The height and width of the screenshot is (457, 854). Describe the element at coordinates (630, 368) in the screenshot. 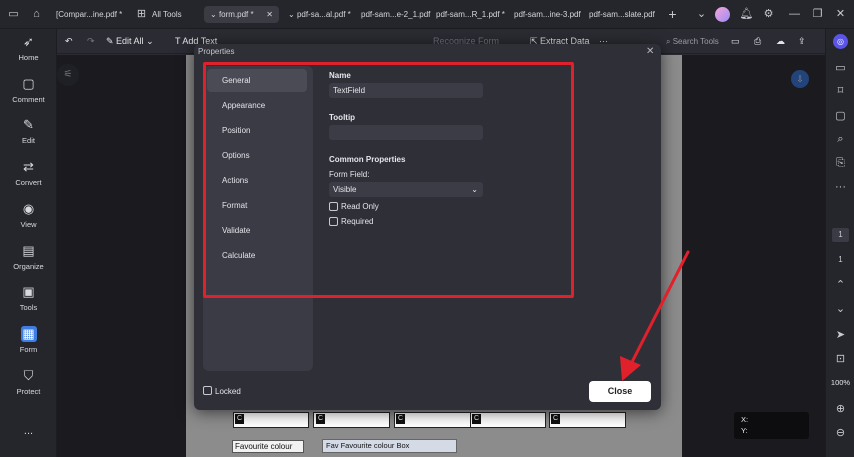

I see `arrow-head` at that location.